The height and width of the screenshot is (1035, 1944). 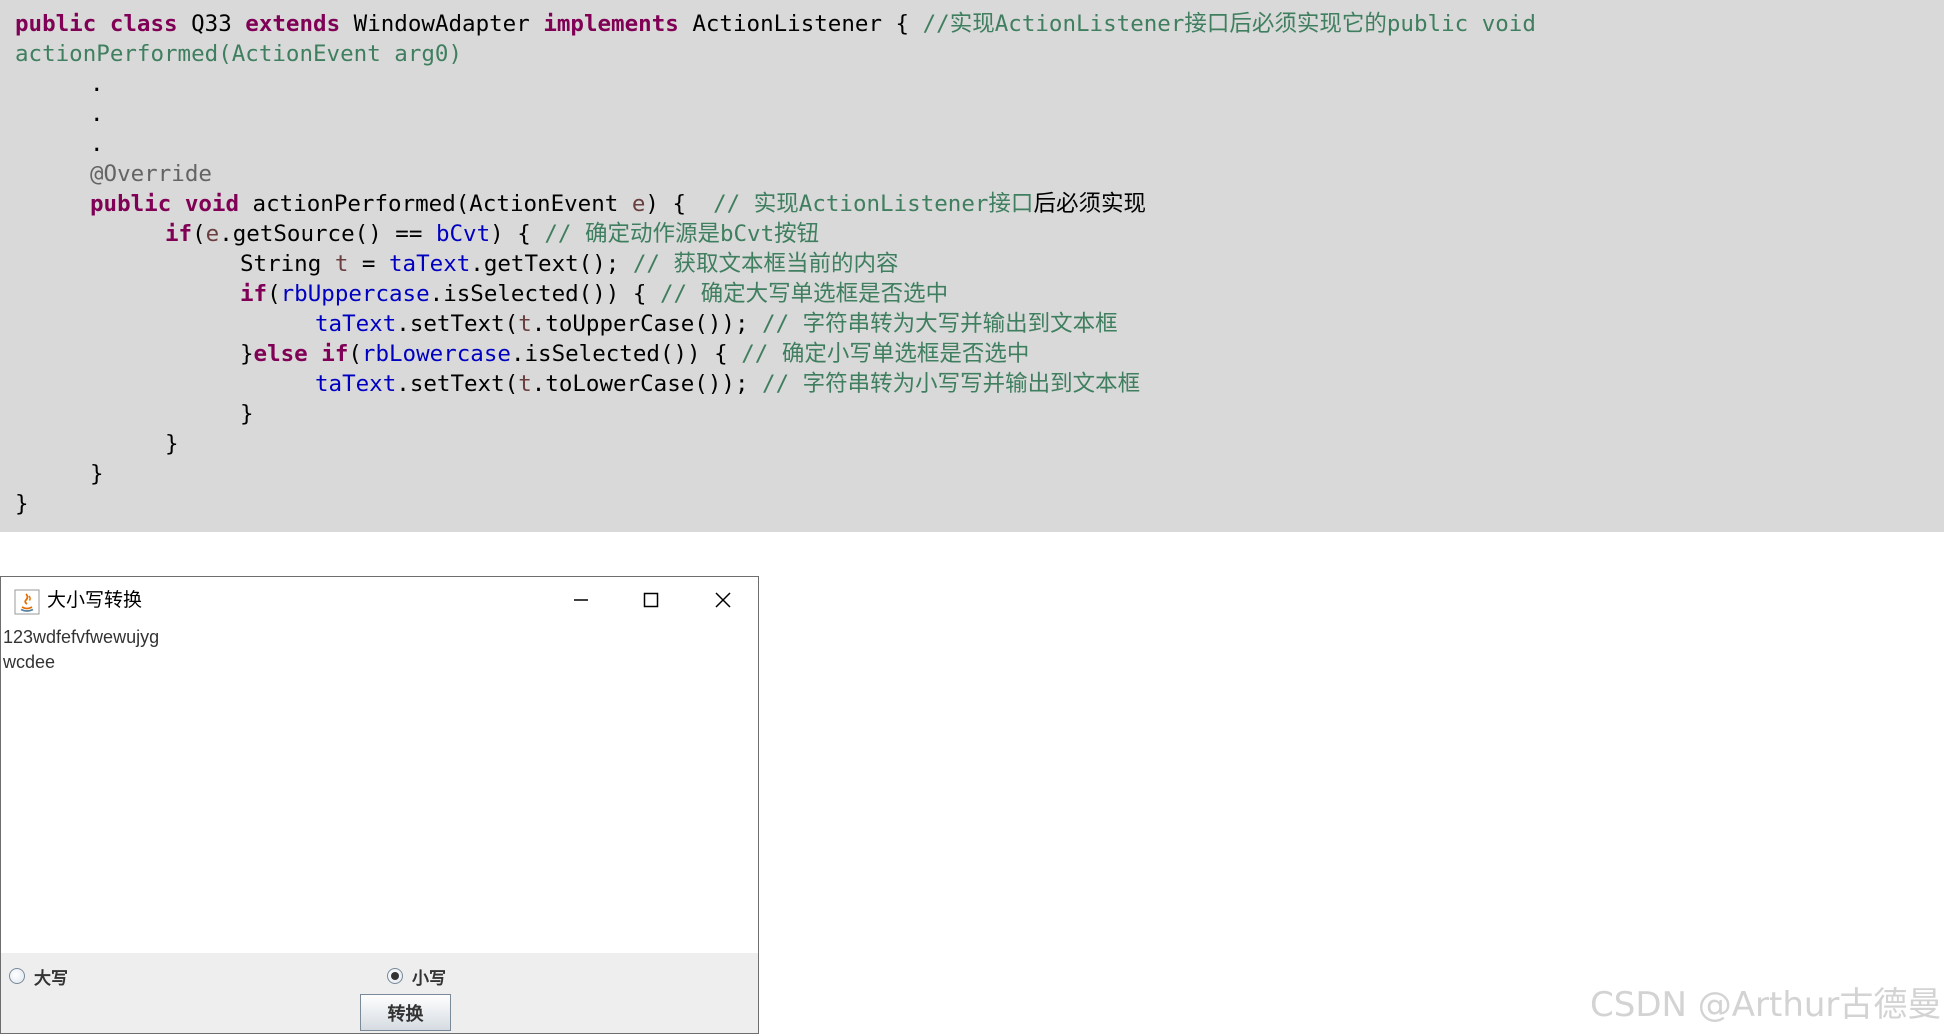 I want to click on code-line-4: ., so click(x=97, y=114).